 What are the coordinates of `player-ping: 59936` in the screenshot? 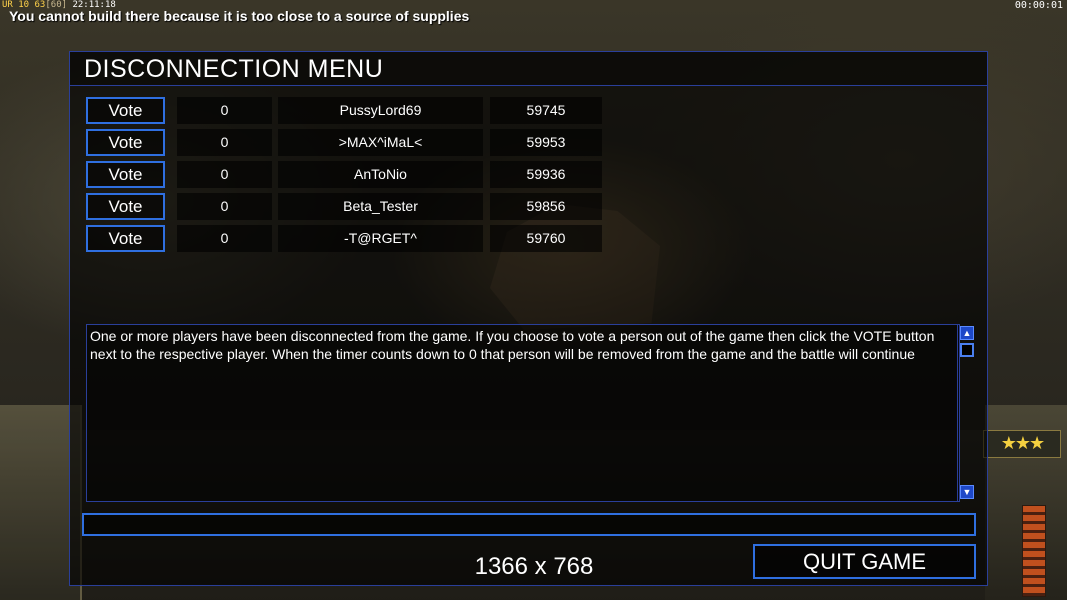 It's located at (546, 174).